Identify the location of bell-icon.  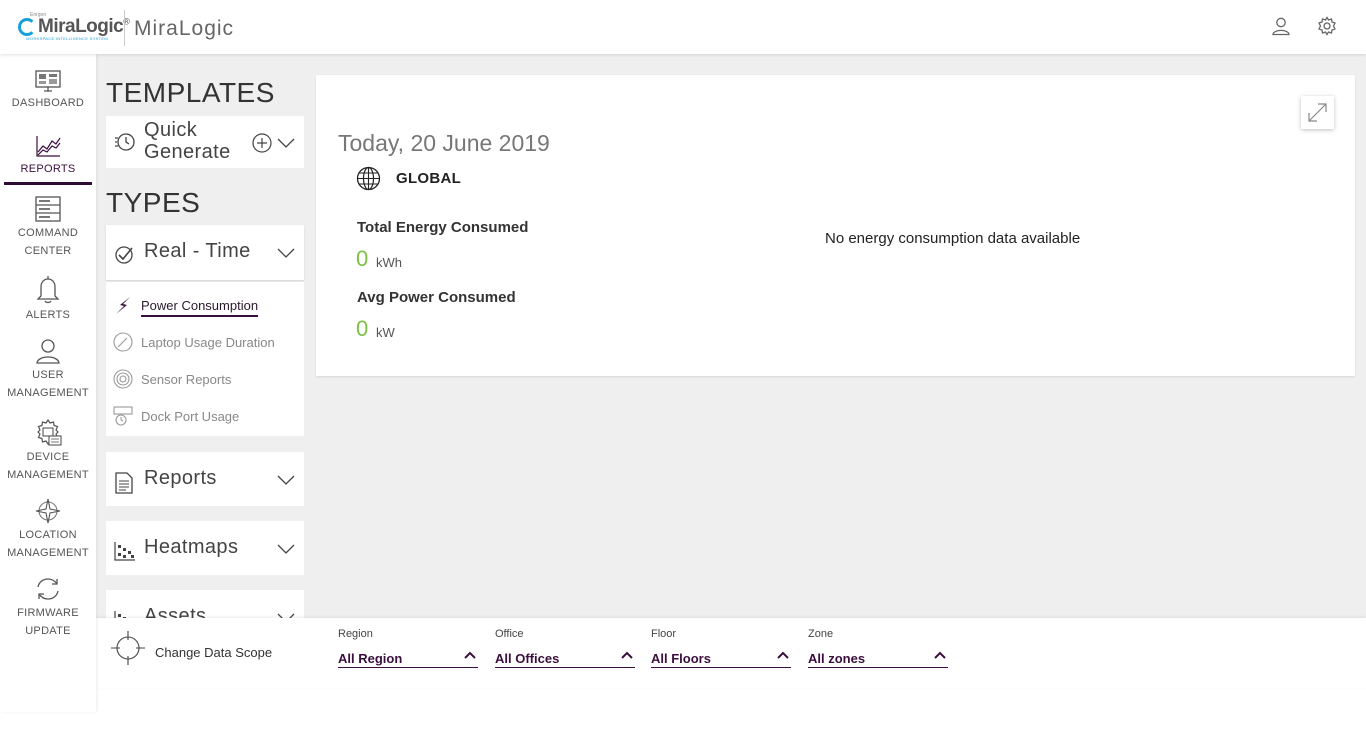
(48, 290).